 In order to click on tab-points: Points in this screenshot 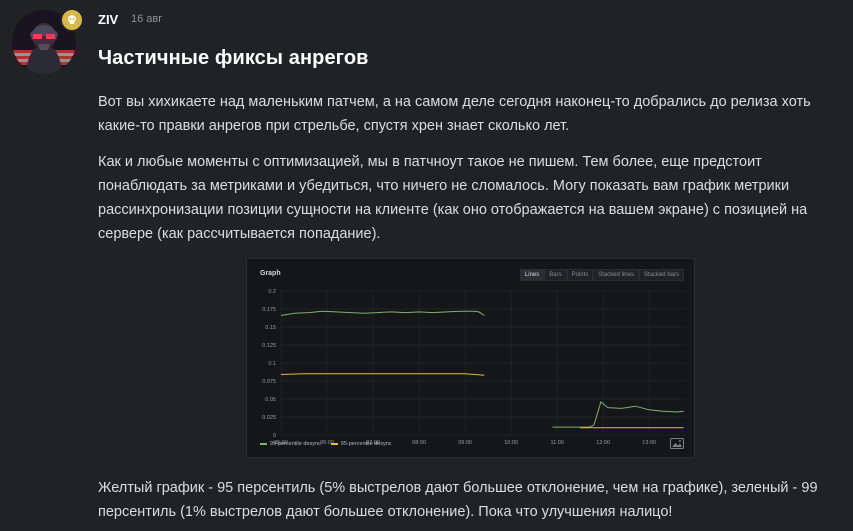, I will do `click(580, 275)`.